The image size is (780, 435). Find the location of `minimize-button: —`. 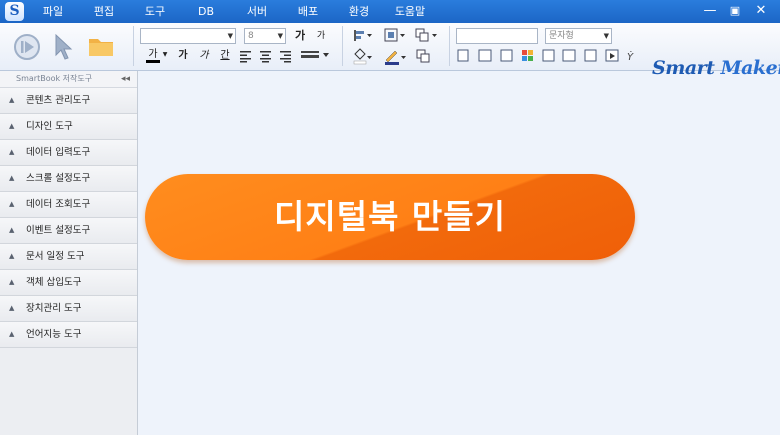

minimize-button: — is located at coordinates (710, 11).